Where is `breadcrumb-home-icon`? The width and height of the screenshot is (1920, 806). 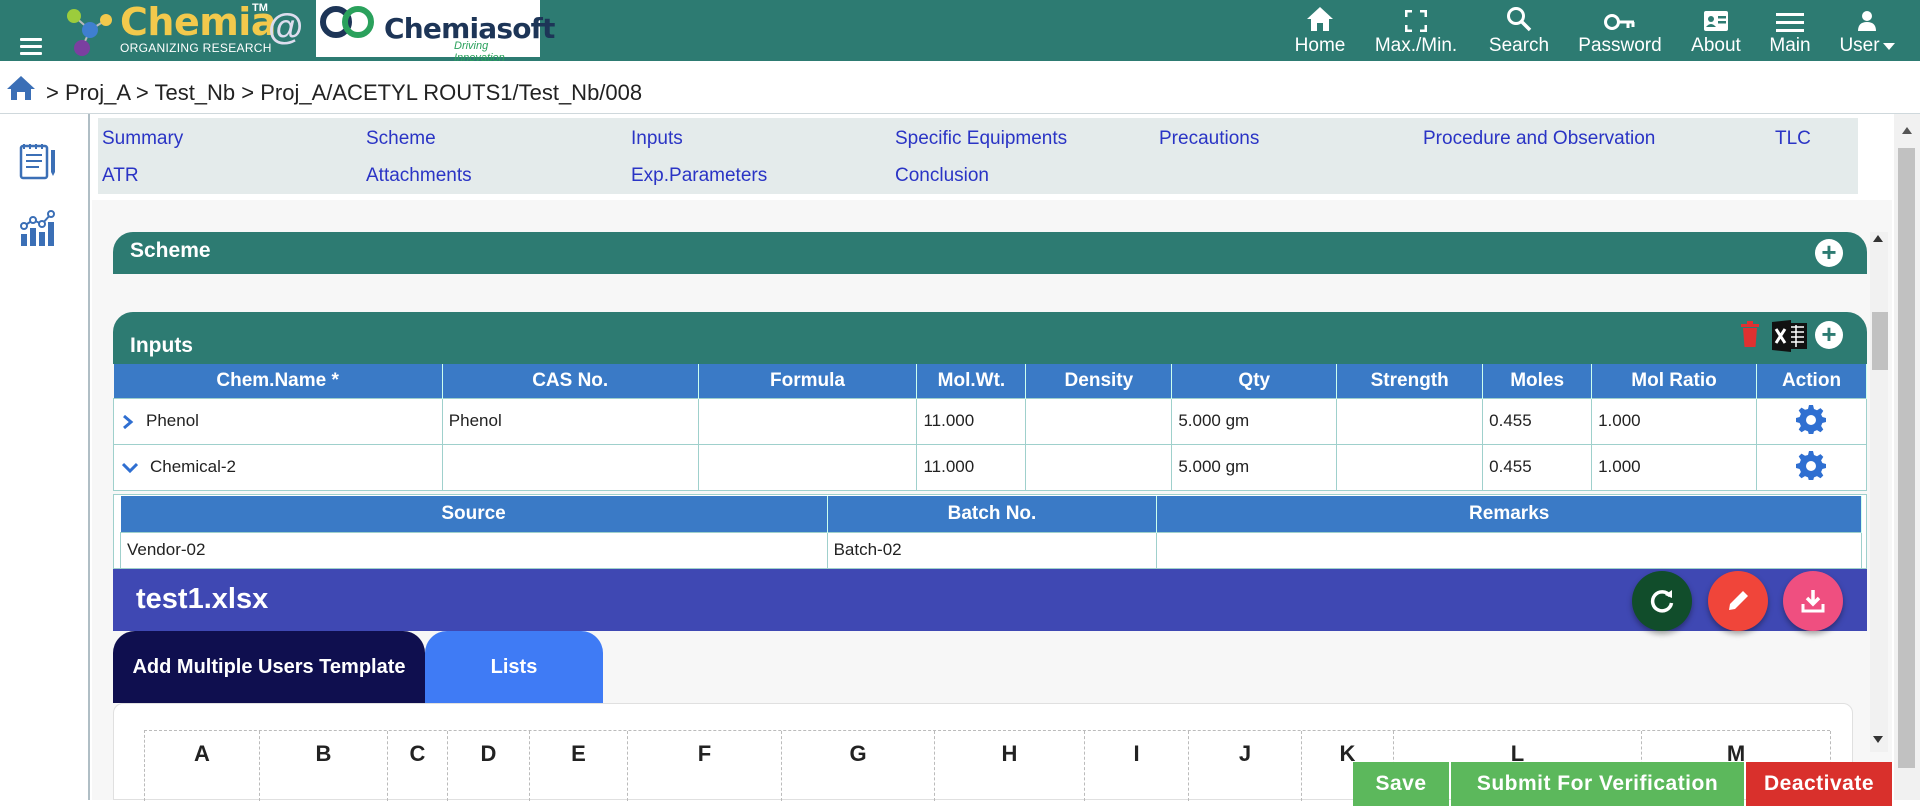 breadcrumb-home-icon is located at coordinates (21, 88).